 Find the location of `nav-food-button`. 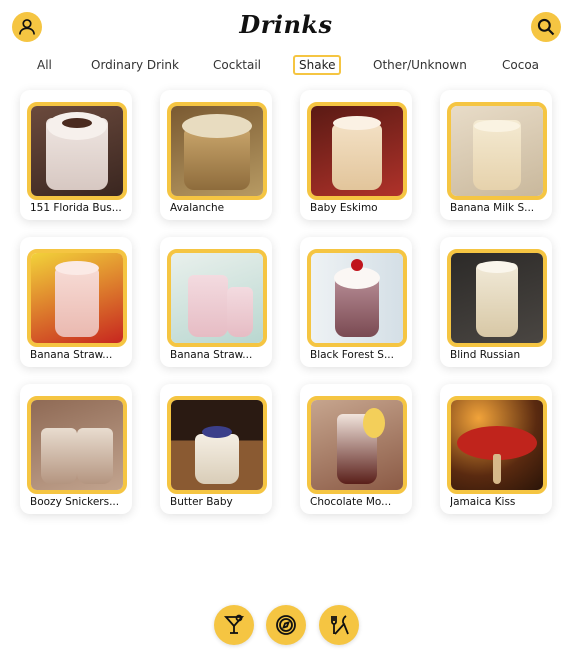

nav-food-button is located at coordinates (339, 625).